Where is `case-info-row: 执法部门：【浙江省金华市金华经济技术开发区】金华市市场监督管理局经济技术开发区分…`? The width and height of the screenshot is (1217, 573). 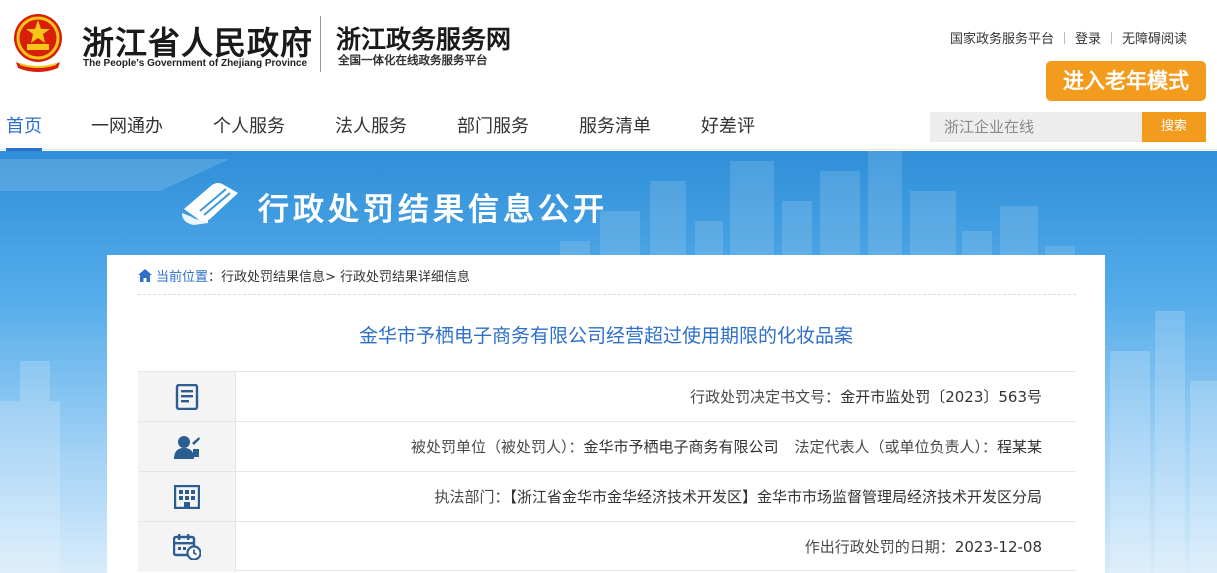
case-info-row: 执法部门：【浙江省金华市金华经济技术开发区】金华市市场监督管理局经济技术开发区分… is located at coordinates (607, 496).